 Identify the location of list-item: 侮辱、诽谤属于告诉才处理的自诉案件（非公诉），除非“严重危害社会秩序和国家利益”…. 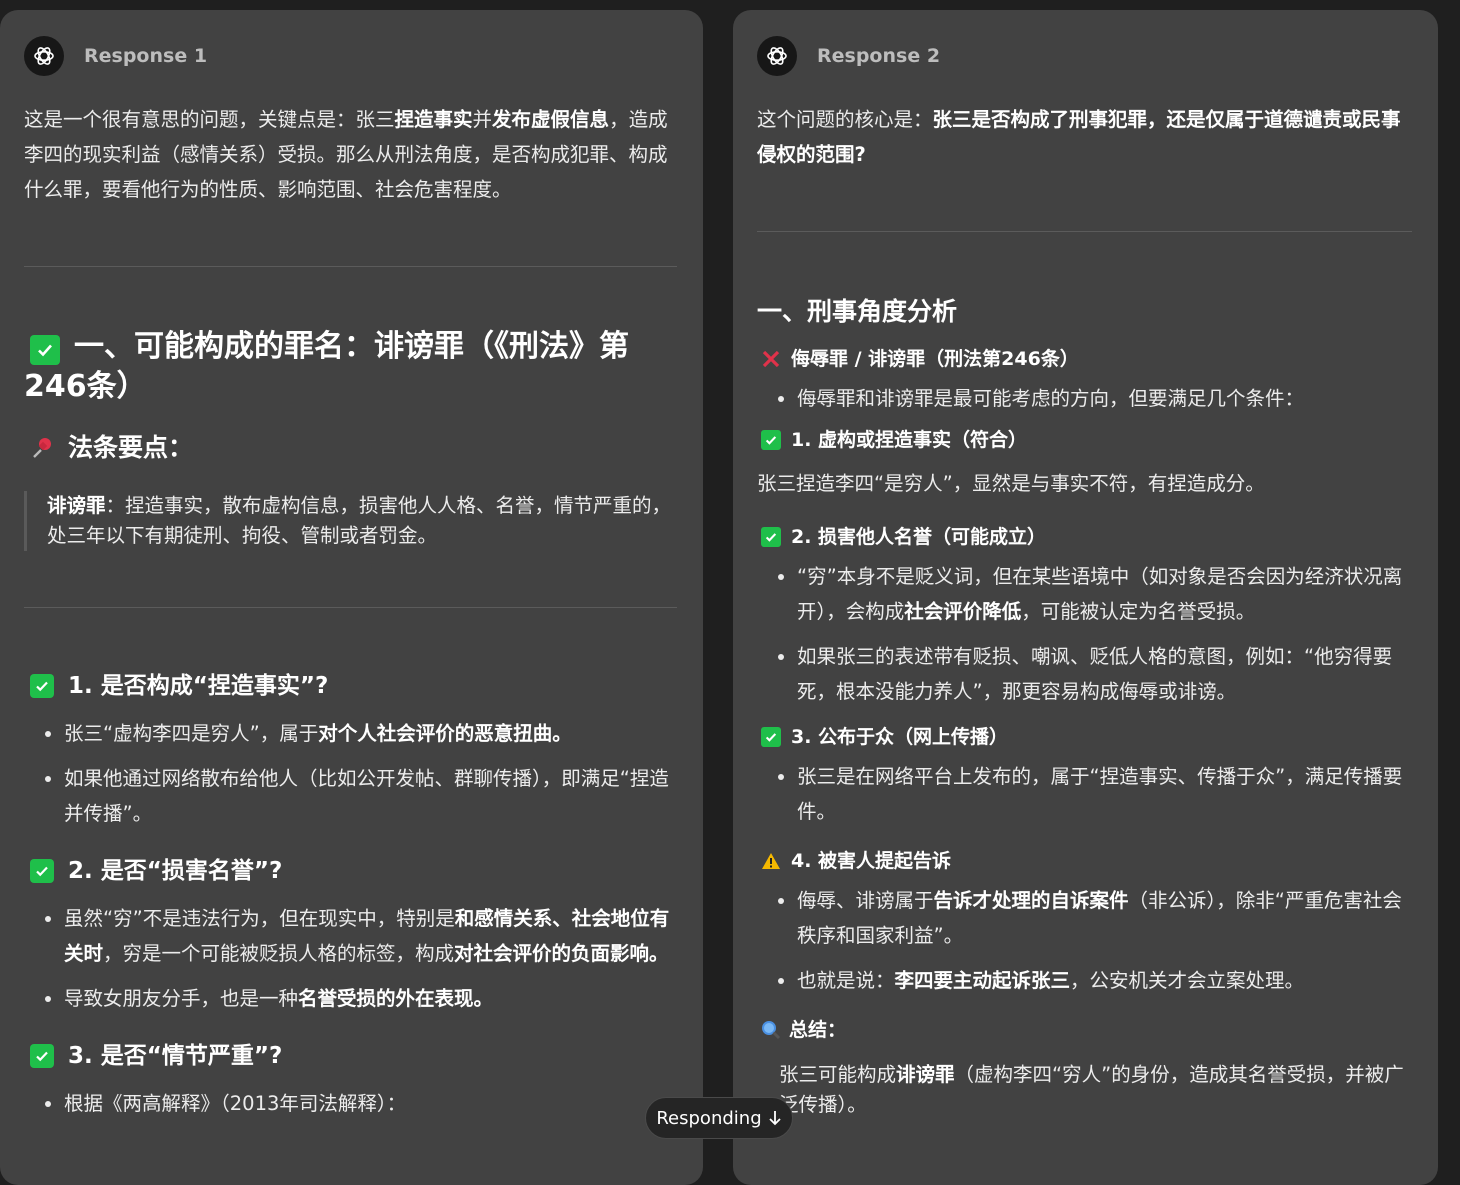
(1104, 918).